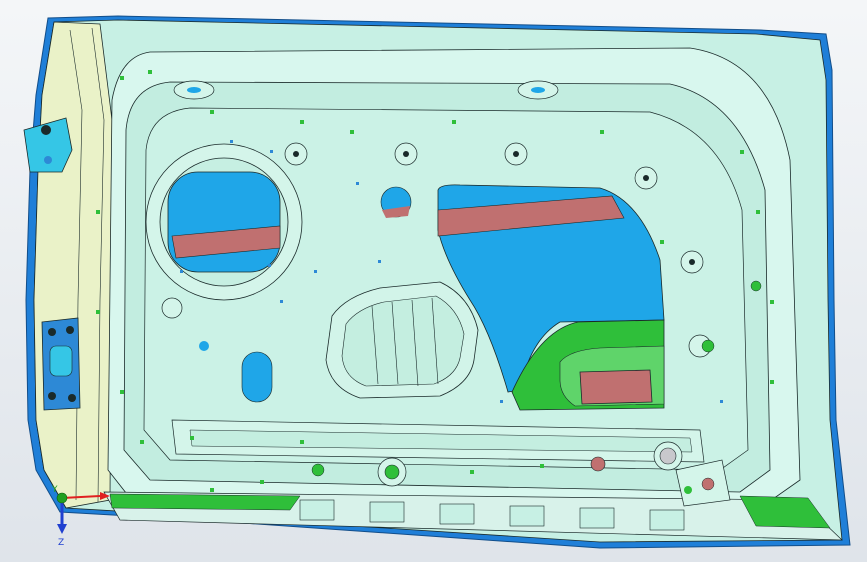 Image resolution: width=867 pixels, height=562 pixels. What do you see at coordinates (54, 490) in the screenshot?
I see `y-axis-label: Y` at bounding box center [54, 490].